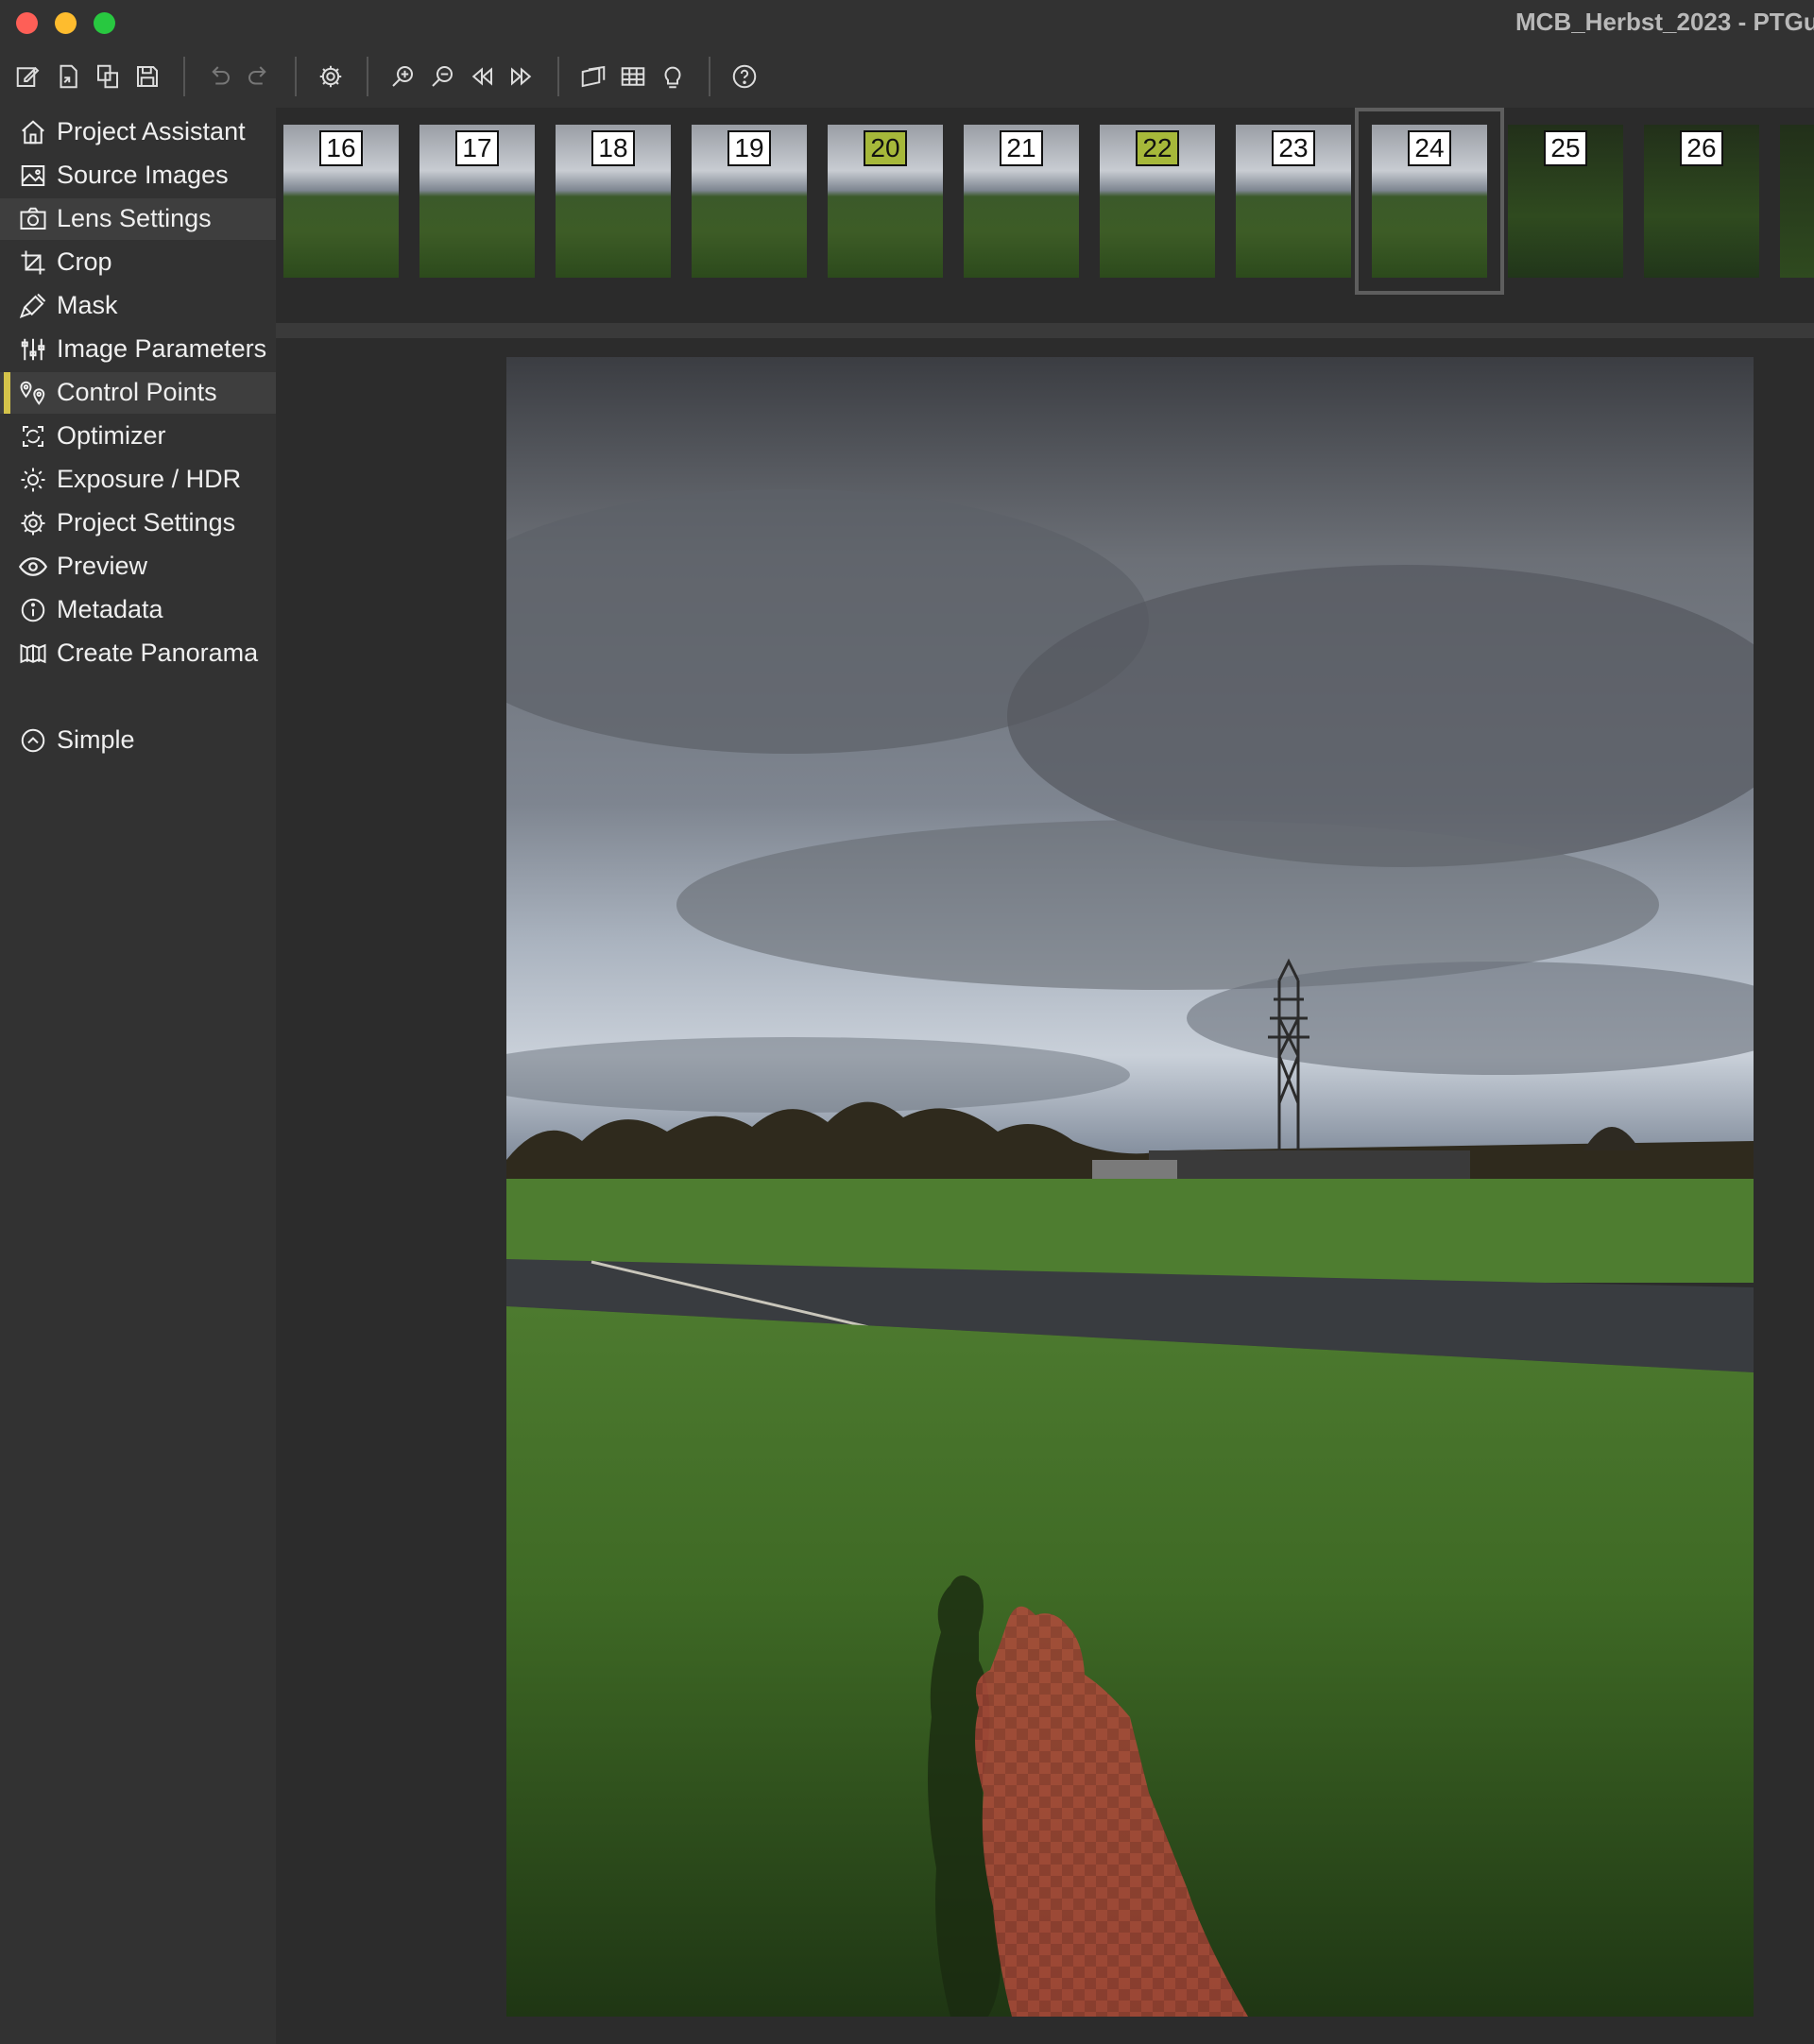 The image size is (1814, 2044). What do you see at coordinates (1045, 331) in the screenshot?
I see `filmstrip-divider` at bounding box center [1045, 331].